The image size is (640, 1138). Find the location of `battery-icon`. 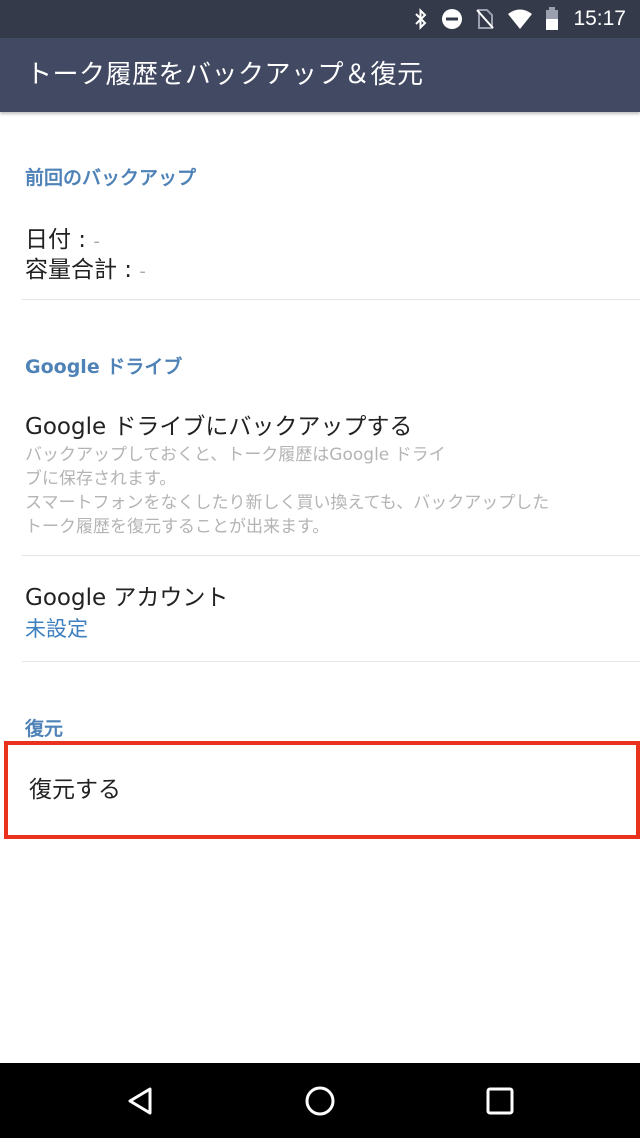

battery-icon is located at coordinates (552, 19).